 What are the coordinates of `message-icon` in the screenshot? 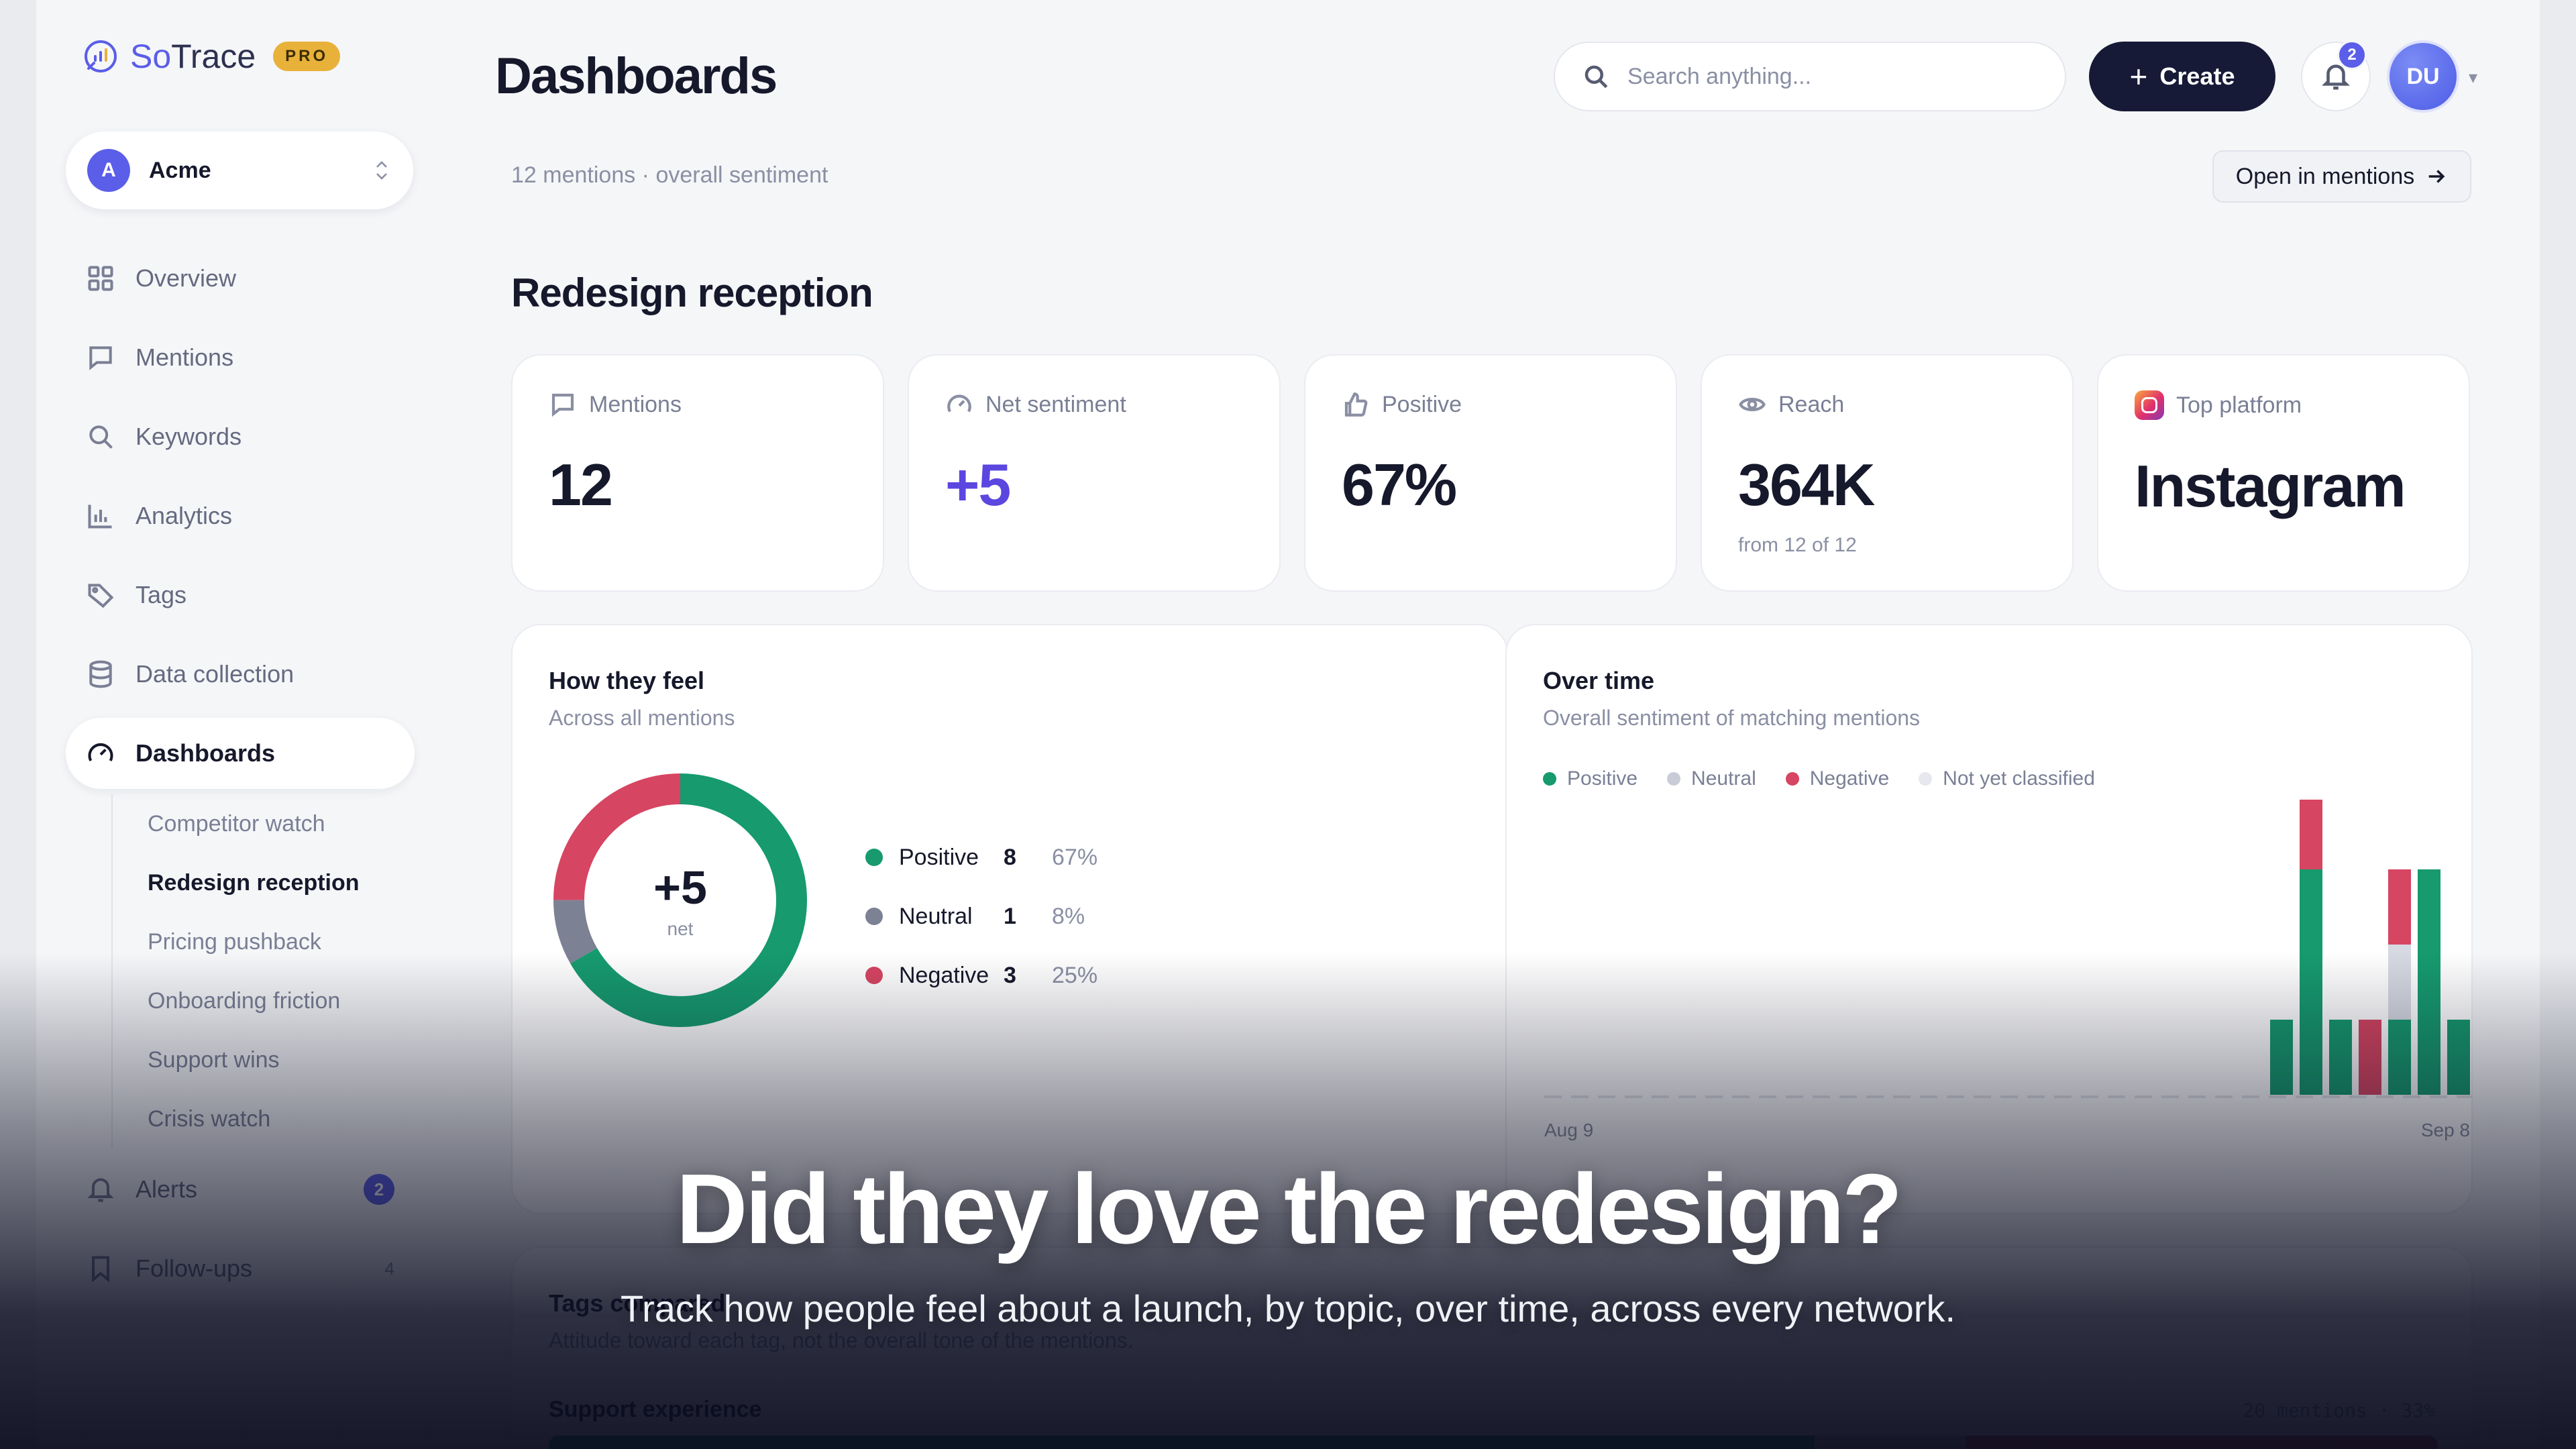 It's located at (100, 358).